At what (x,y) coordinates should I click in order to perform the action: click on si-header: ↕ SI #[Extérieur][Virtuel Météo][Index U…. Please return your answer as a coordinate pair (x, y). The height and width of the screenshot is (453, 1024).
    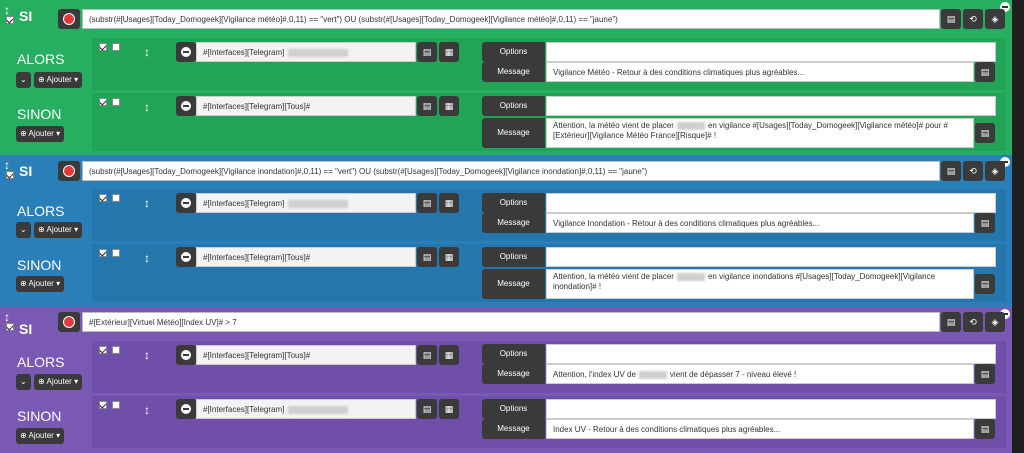
    Looking at the image, I should click on (506, 322).